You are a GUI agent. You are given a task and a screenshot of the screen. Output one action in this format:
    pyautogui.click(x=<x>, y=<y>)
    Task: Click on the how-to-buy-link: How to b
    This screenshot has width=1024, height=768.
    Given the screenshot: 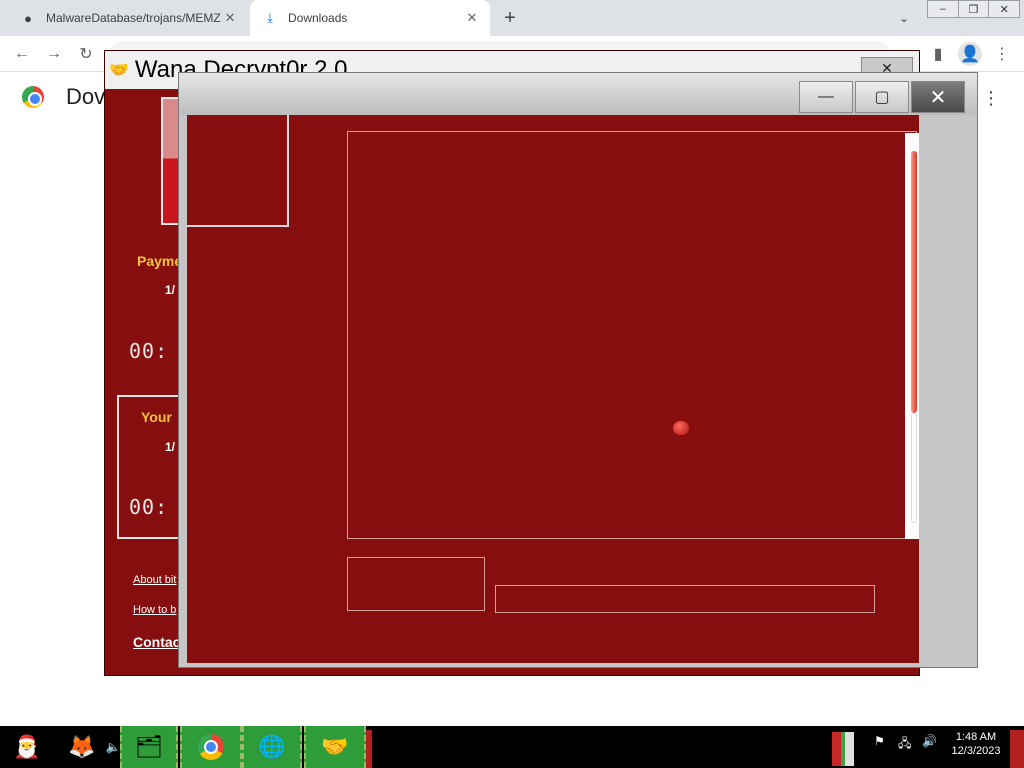 What is the action you would take?
    pyautogui.click(x=154, y=610)
    